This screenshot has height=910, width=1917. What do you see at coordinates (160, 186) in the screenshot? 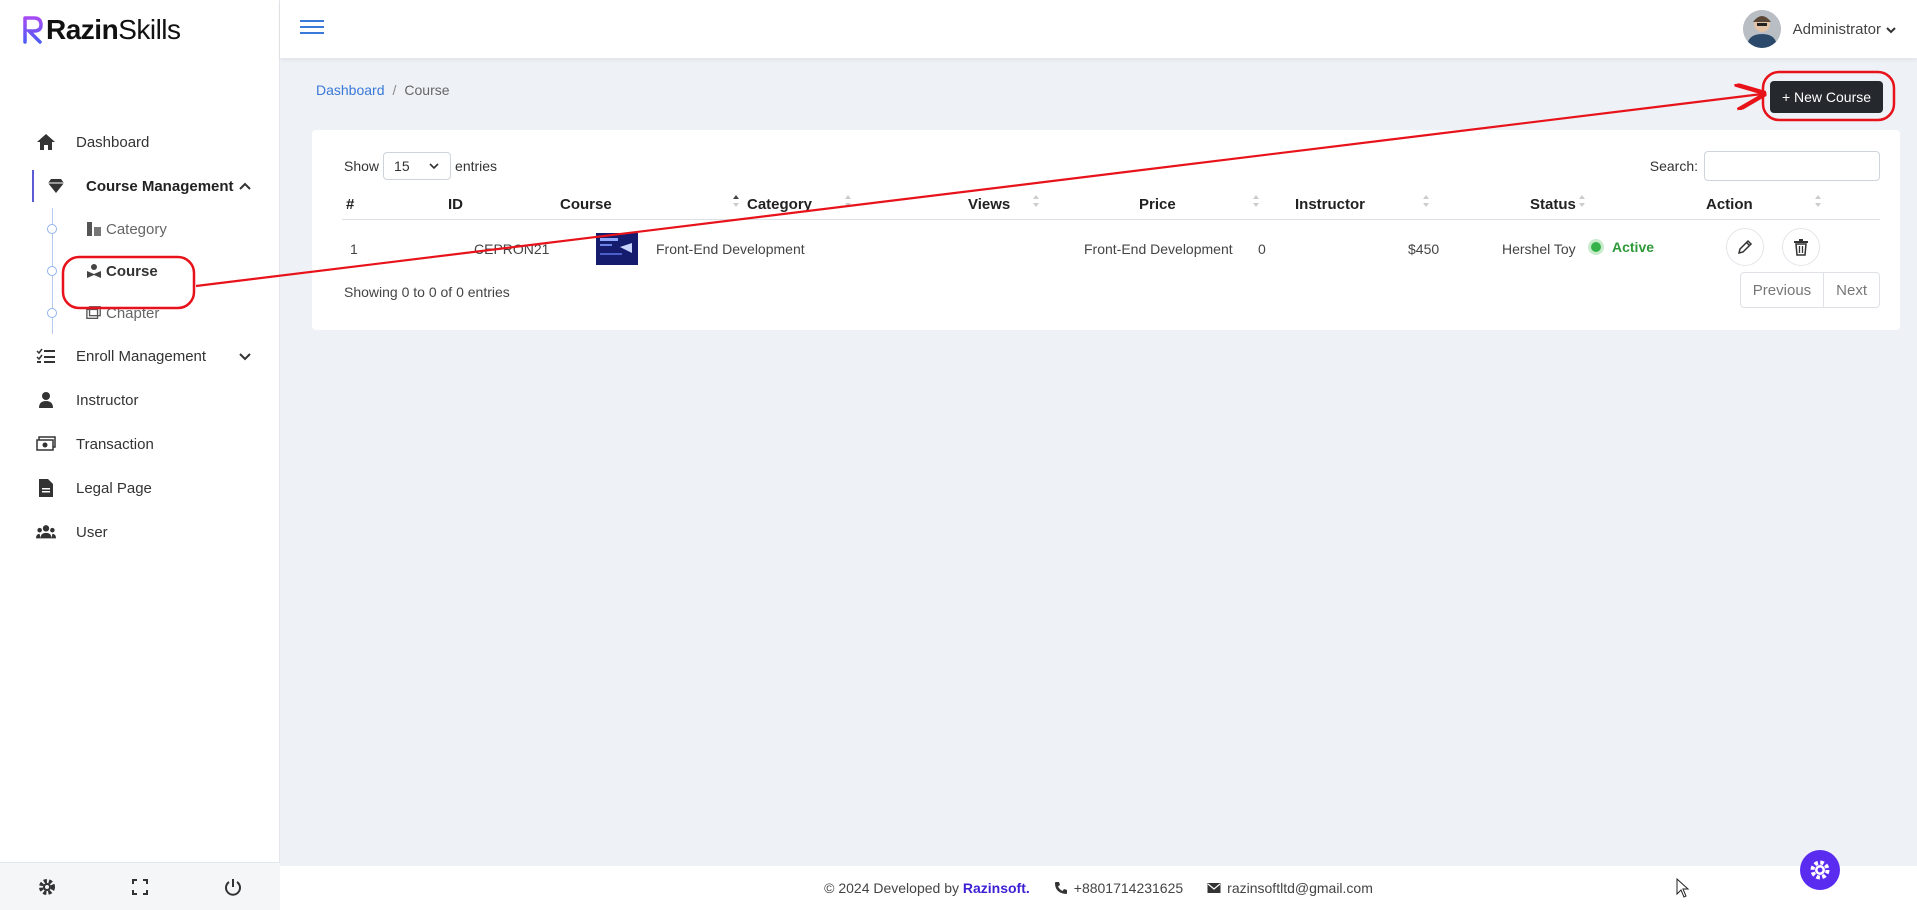
I see `sidebar-item-label: Course Management` at bounding box center [160, 186].